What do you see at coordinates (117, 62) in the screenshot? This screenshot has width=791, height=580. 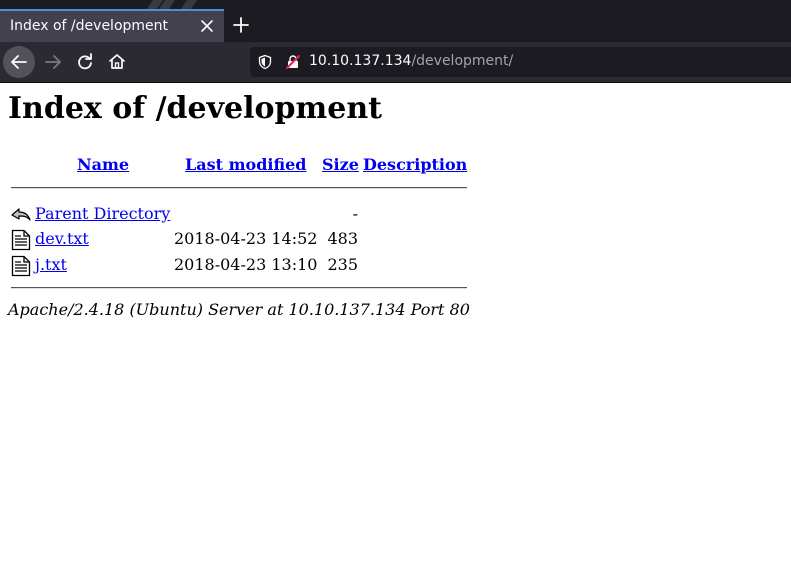 I see `home-icon` at bounding box center [117, 62].